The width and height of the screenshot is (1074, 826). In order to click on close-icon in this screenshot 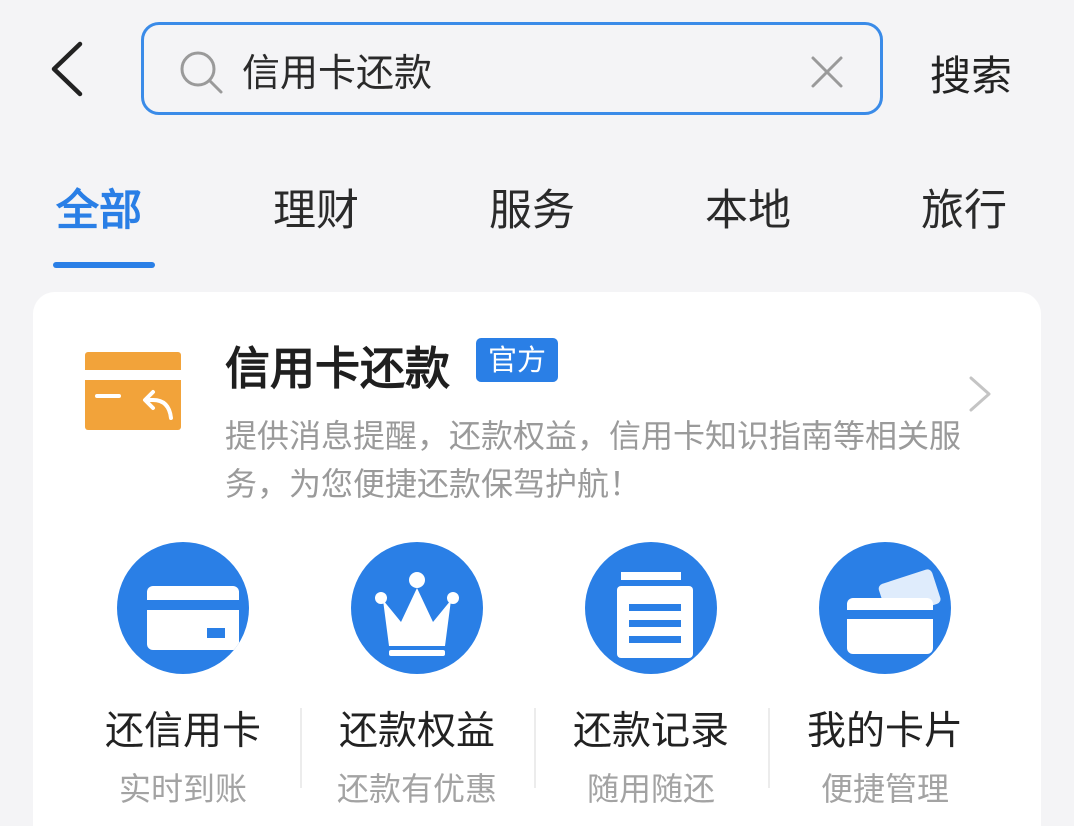, I will do `click(827, 72)`.